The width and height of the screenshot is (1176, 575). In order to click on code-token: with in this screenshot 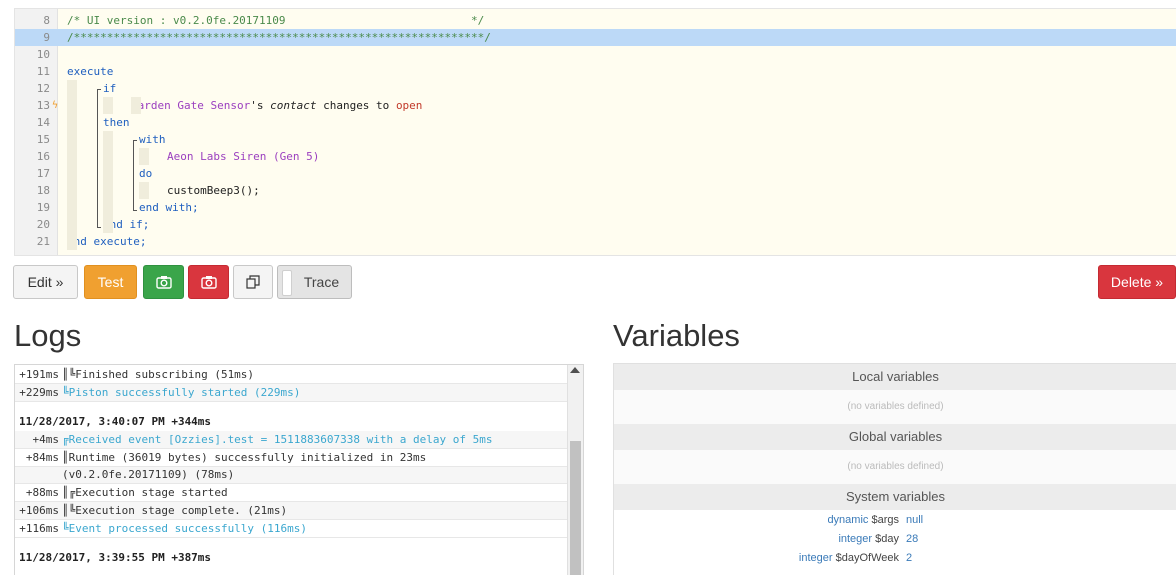, I will do `click(152, 139)`.